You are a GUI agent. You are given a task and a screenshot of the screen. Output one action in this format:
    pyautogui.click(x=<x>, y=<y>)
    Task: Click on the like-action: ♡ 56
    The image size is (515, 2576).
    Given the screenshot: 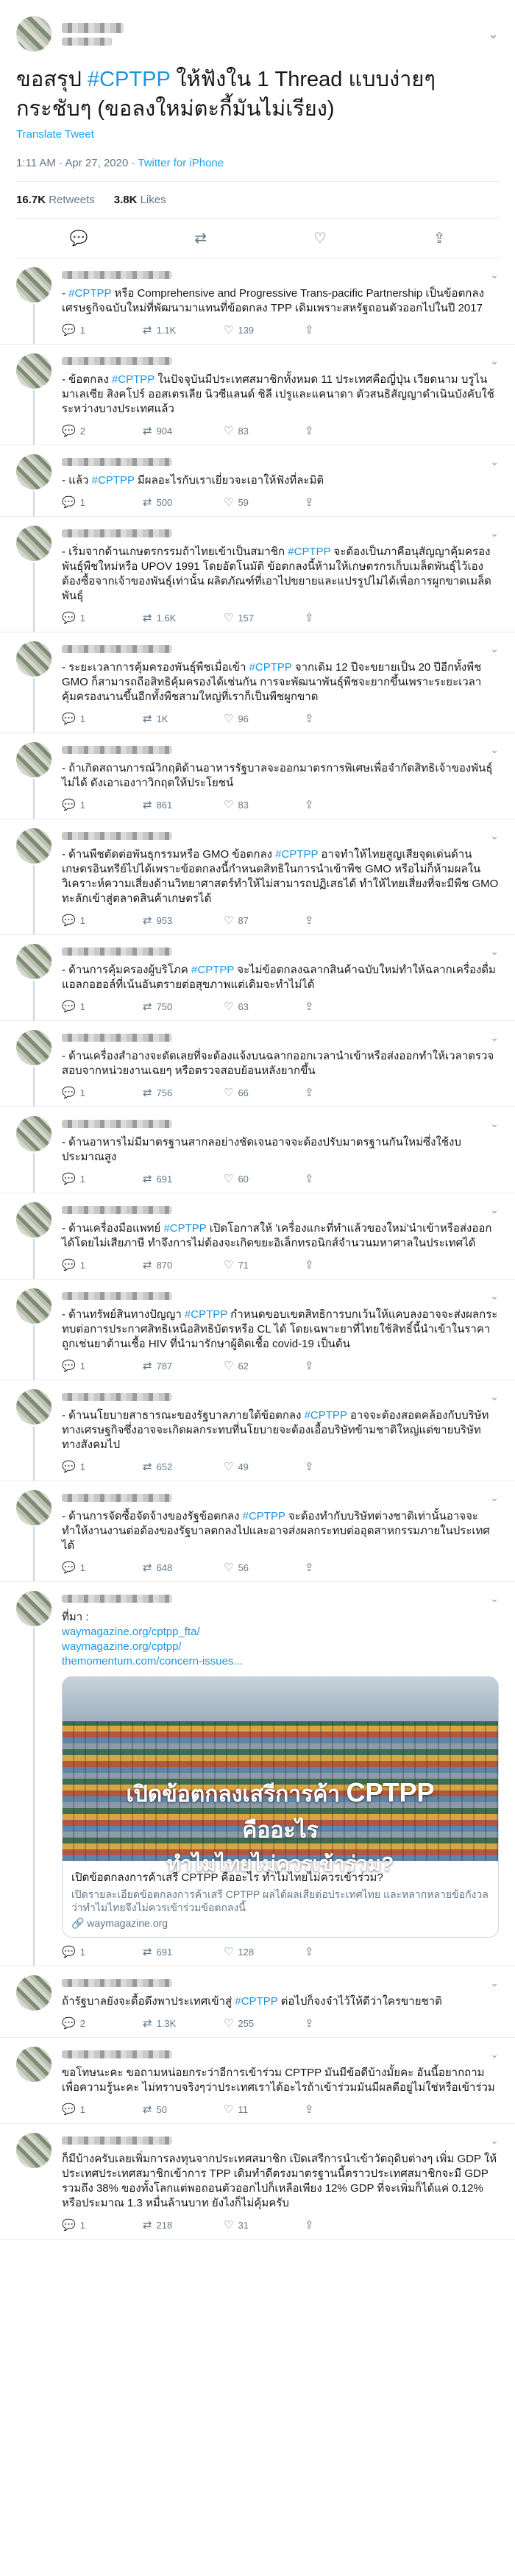 What is the action you would take?
    pyautogui.click(x=264, y=1567)
    